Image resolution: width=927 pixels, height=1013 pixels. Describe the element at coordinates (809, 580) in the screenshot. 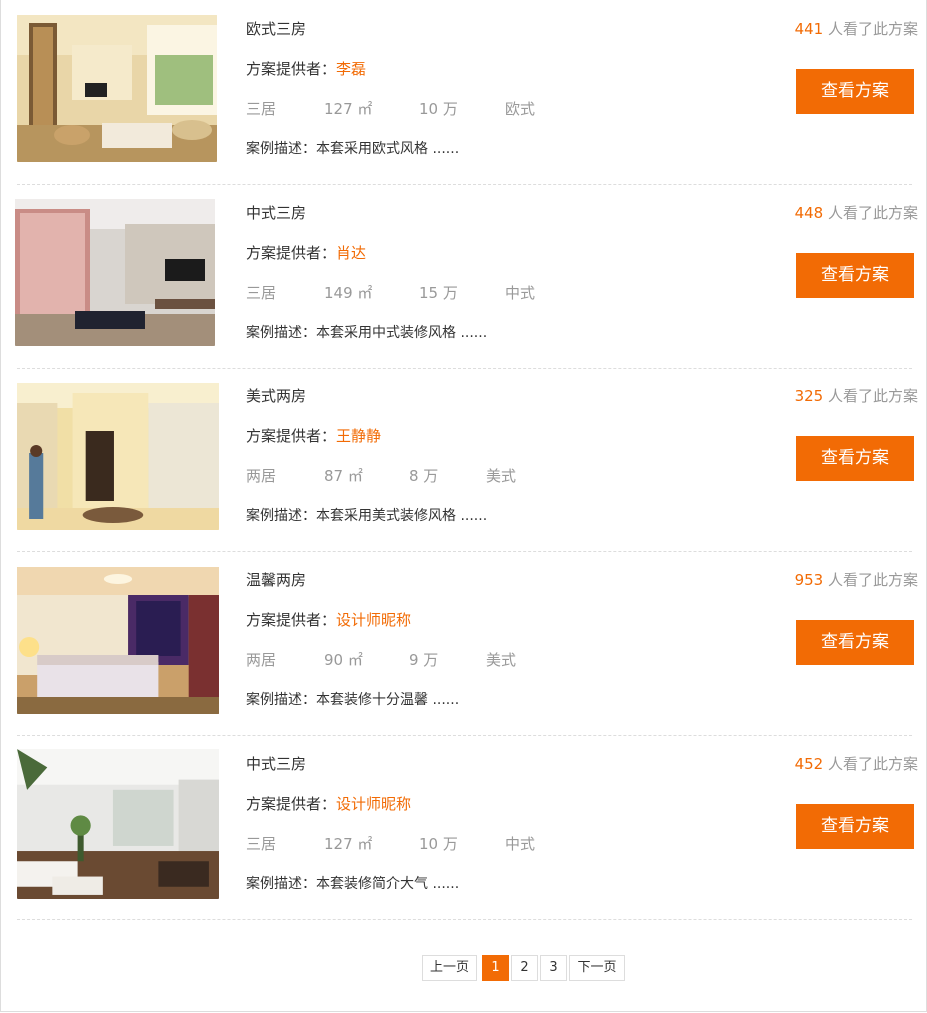

I see `view-count-number: 953` at that location.